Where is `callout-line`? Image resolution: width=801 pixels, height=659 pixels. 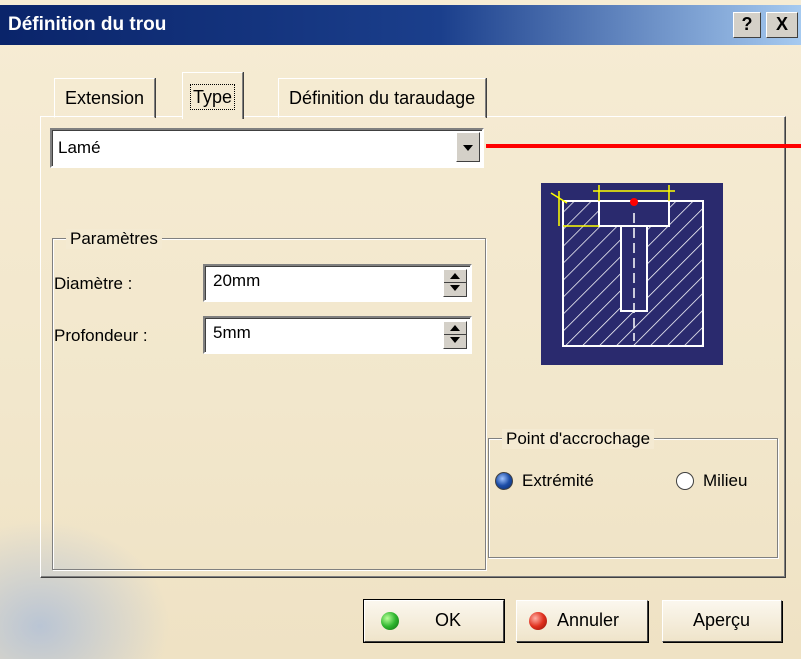 callout-line is located at coordinates (643, 146).